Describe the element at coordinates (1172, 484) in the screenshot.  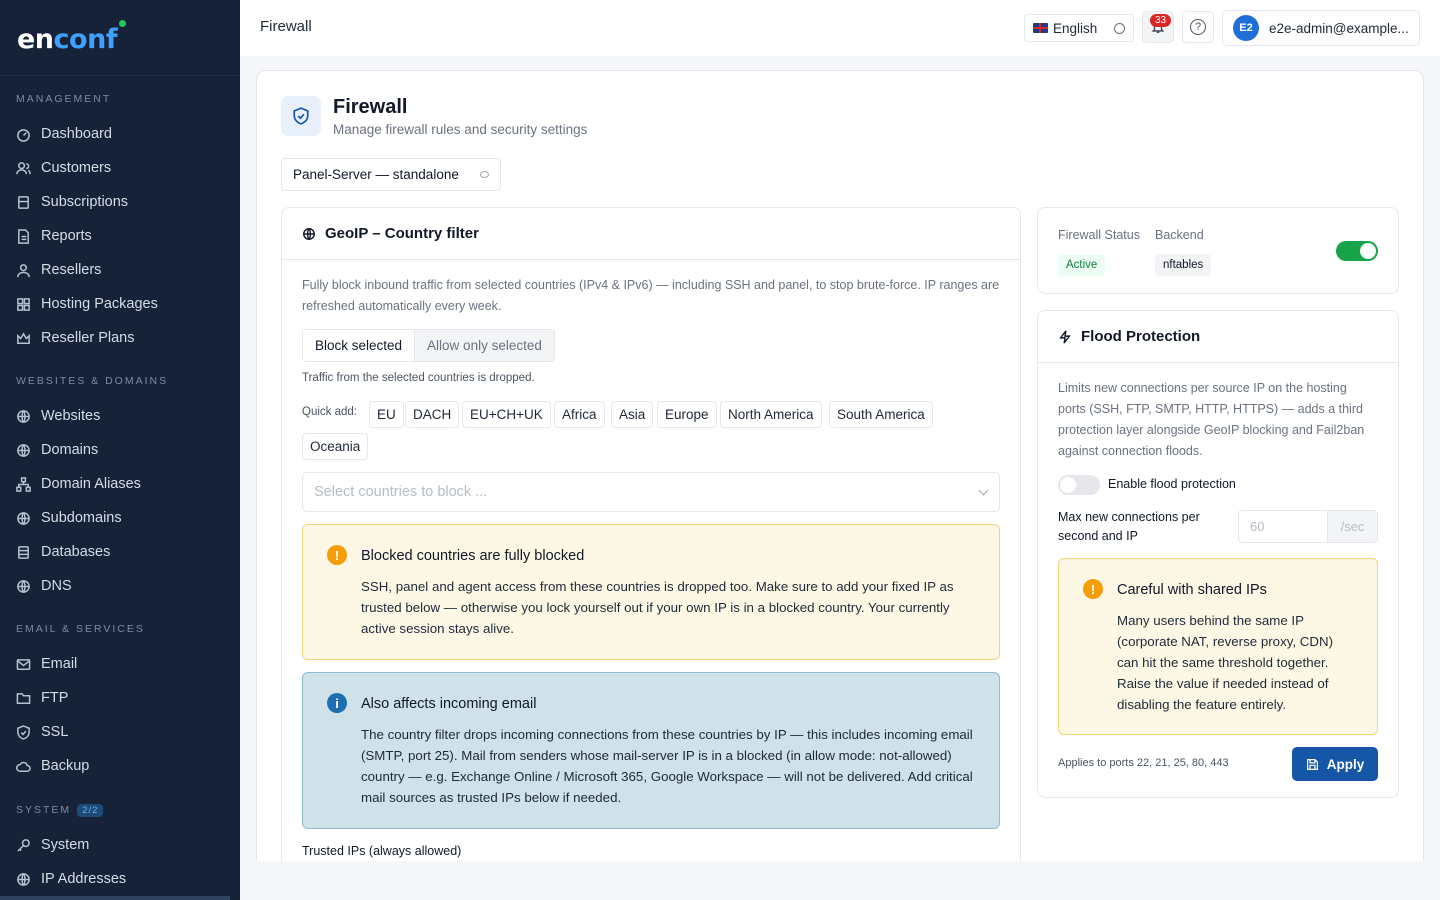
I see `flood-toggle-label: Enable flood protection` at that location.